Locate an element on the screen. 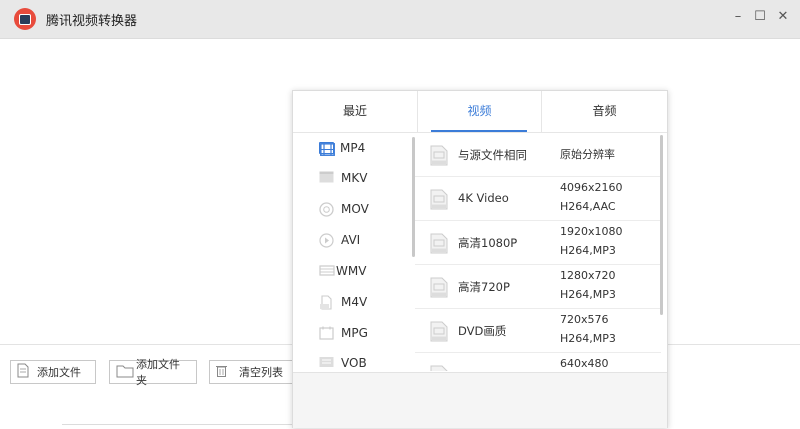 This screenshot has width=800, height=429. preset-item: 4K Video 4096x2160 H264,AAC is located at coordinates (538, 199).